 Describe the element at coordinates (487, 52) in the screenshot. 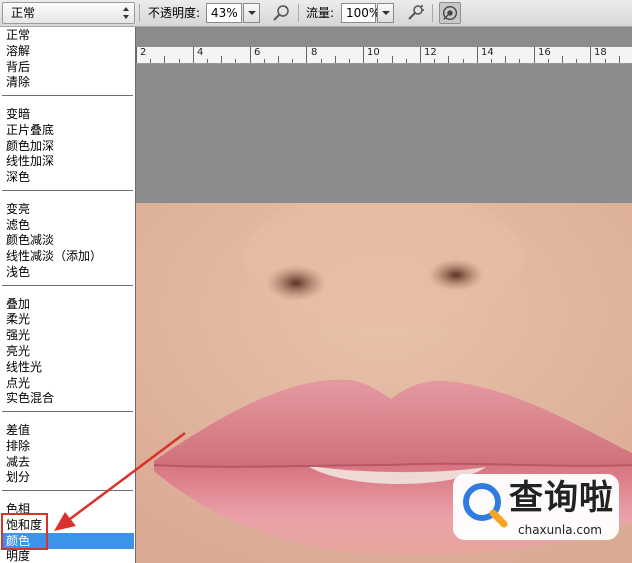

I see `ruler-label: 14` at that location.